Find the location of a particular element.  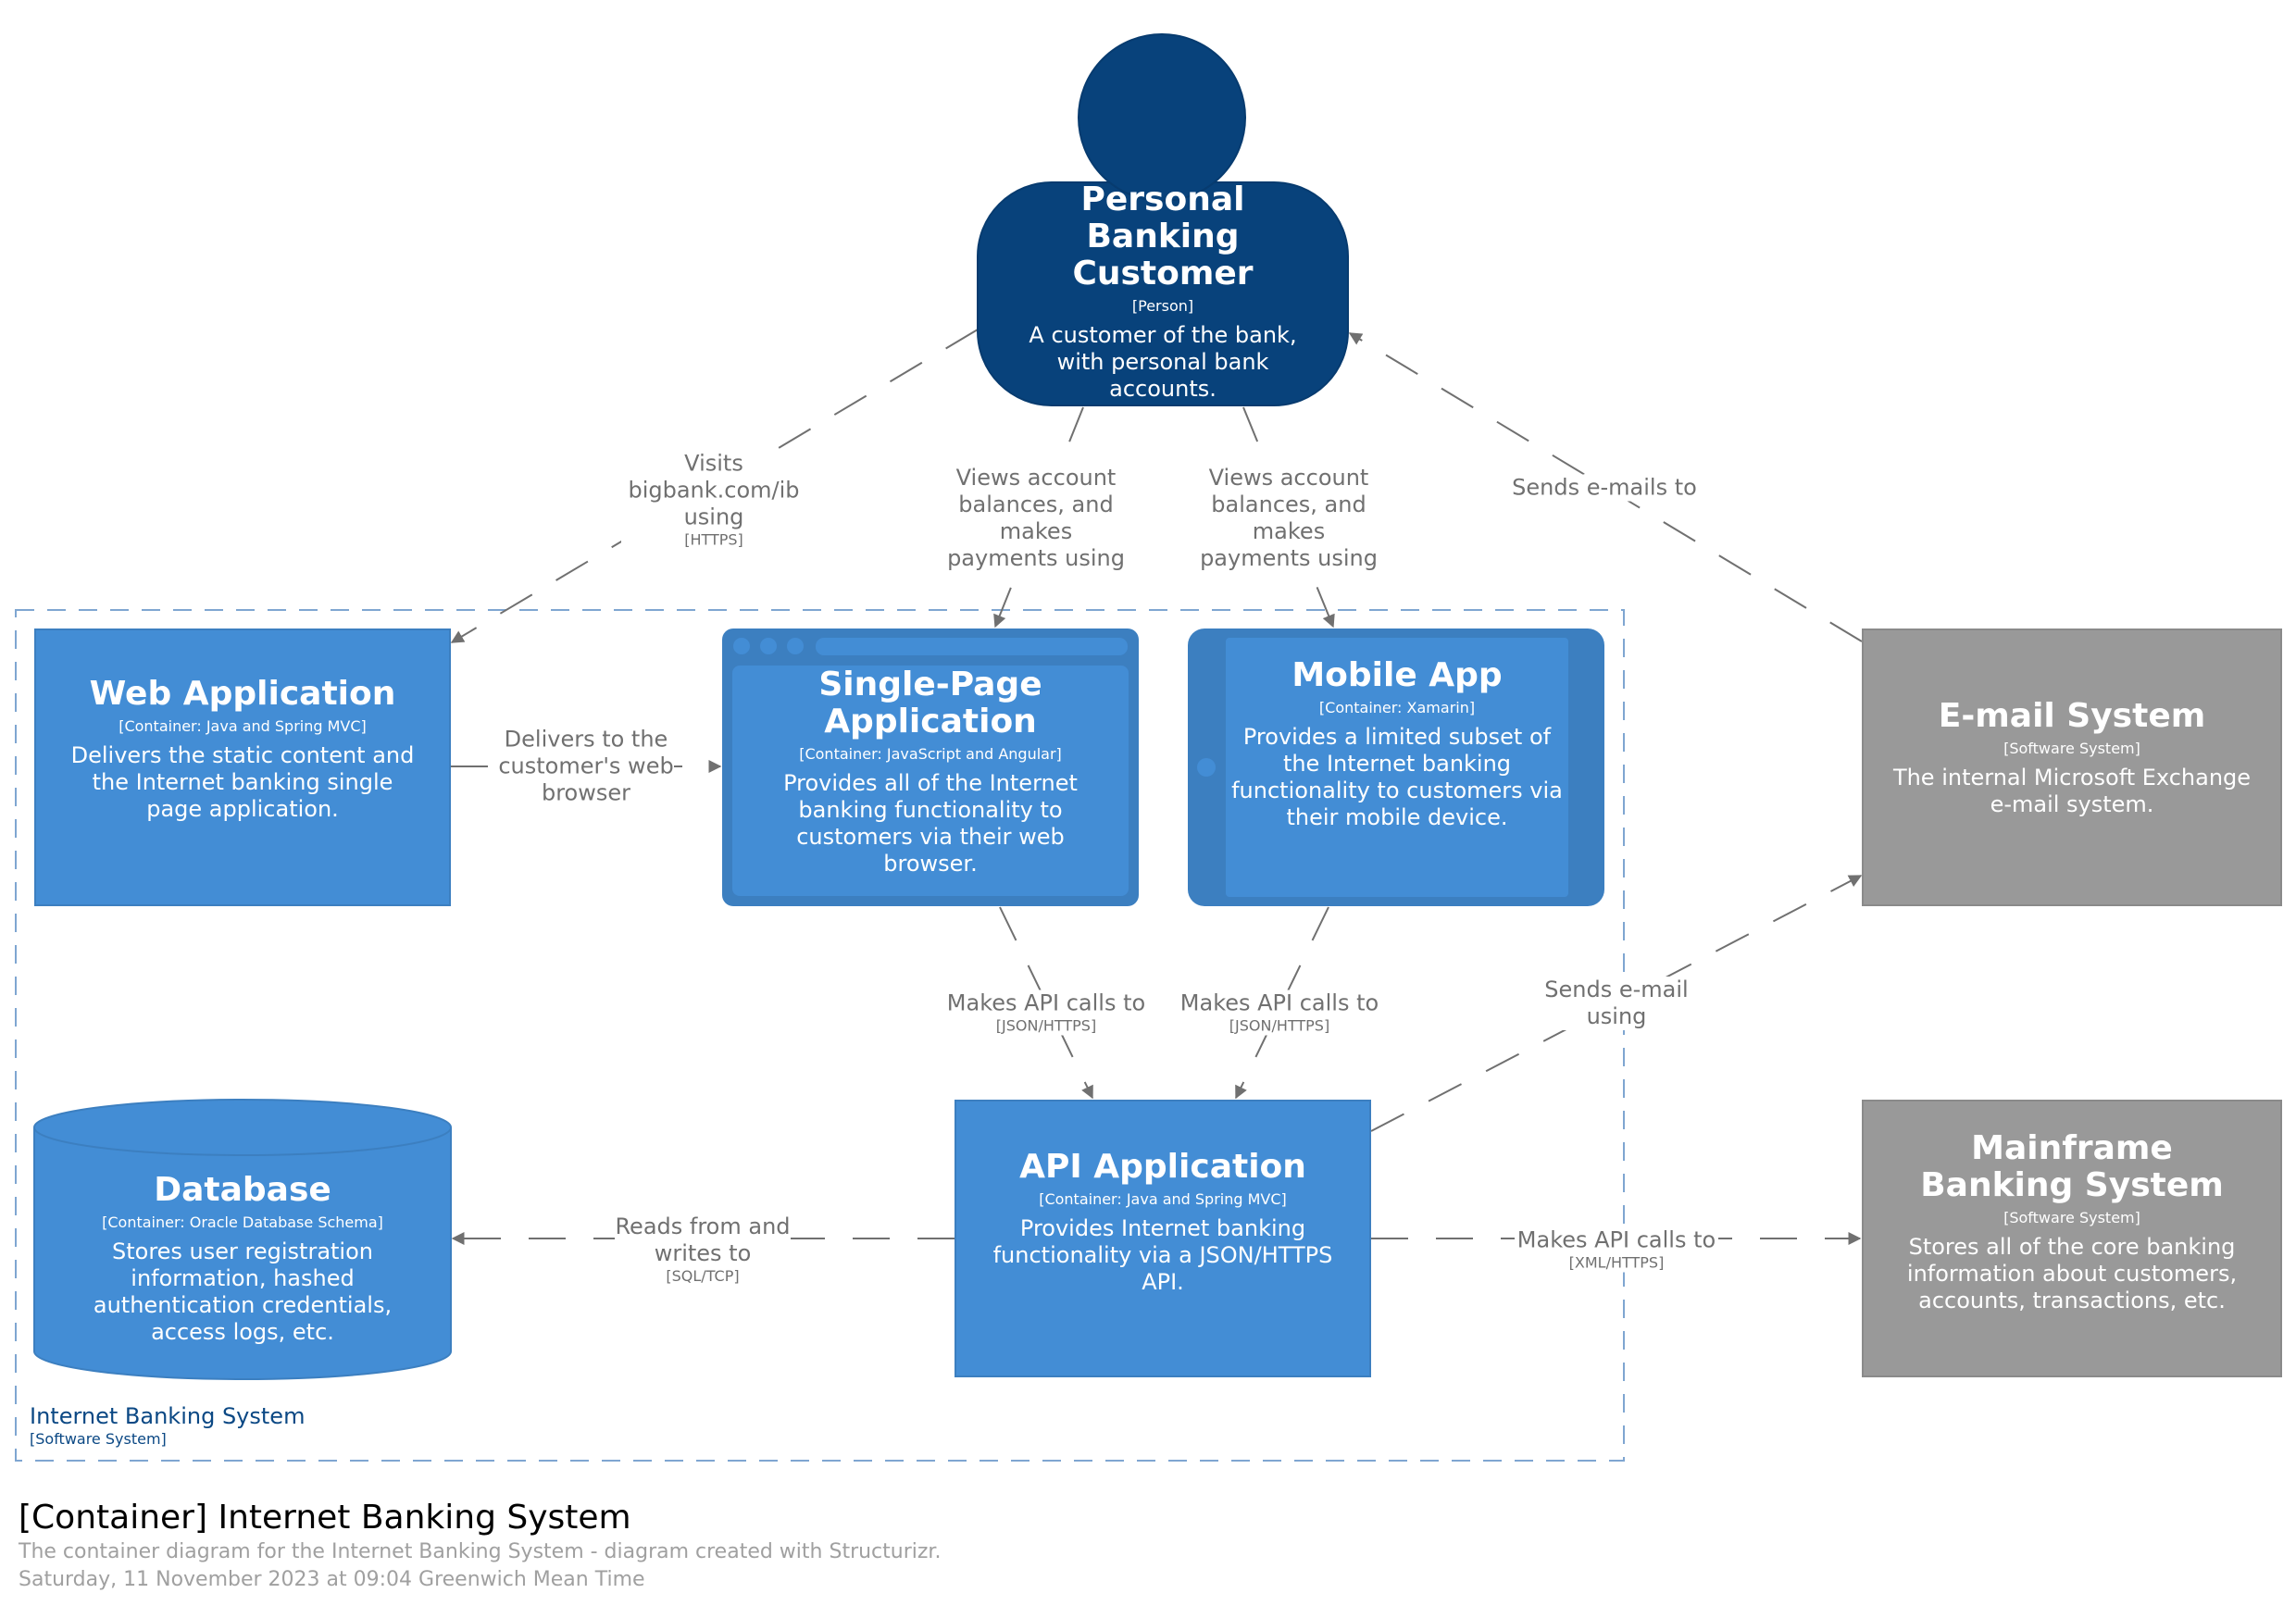

rel-label-mobile-api: Makes API calls to [JSON/HTTPS] is located at coordinates (1279, 1012).